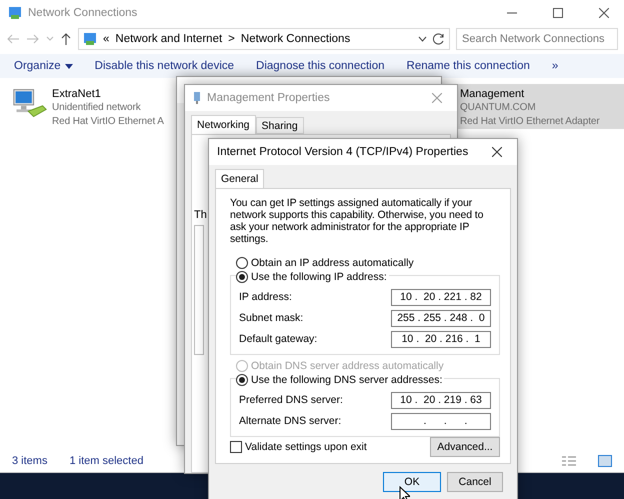 This screenshot has width=624, height=499. What do you see at coordinates (475, 482) in the screenshot?
I see `cancel-button: Cancel` at bounding box center [475, 482].